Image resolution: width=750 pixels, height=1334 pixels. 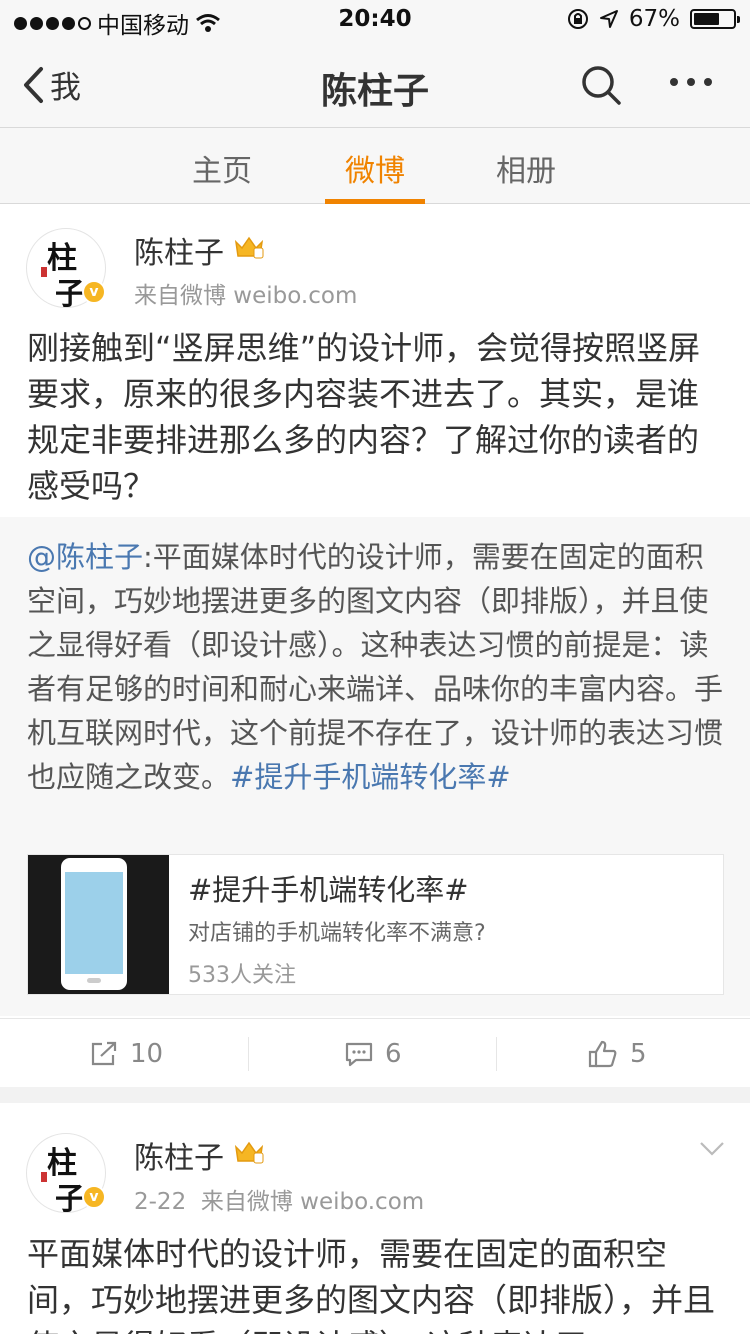 I want to click on repost-icon, so click(x=104, y=1053).